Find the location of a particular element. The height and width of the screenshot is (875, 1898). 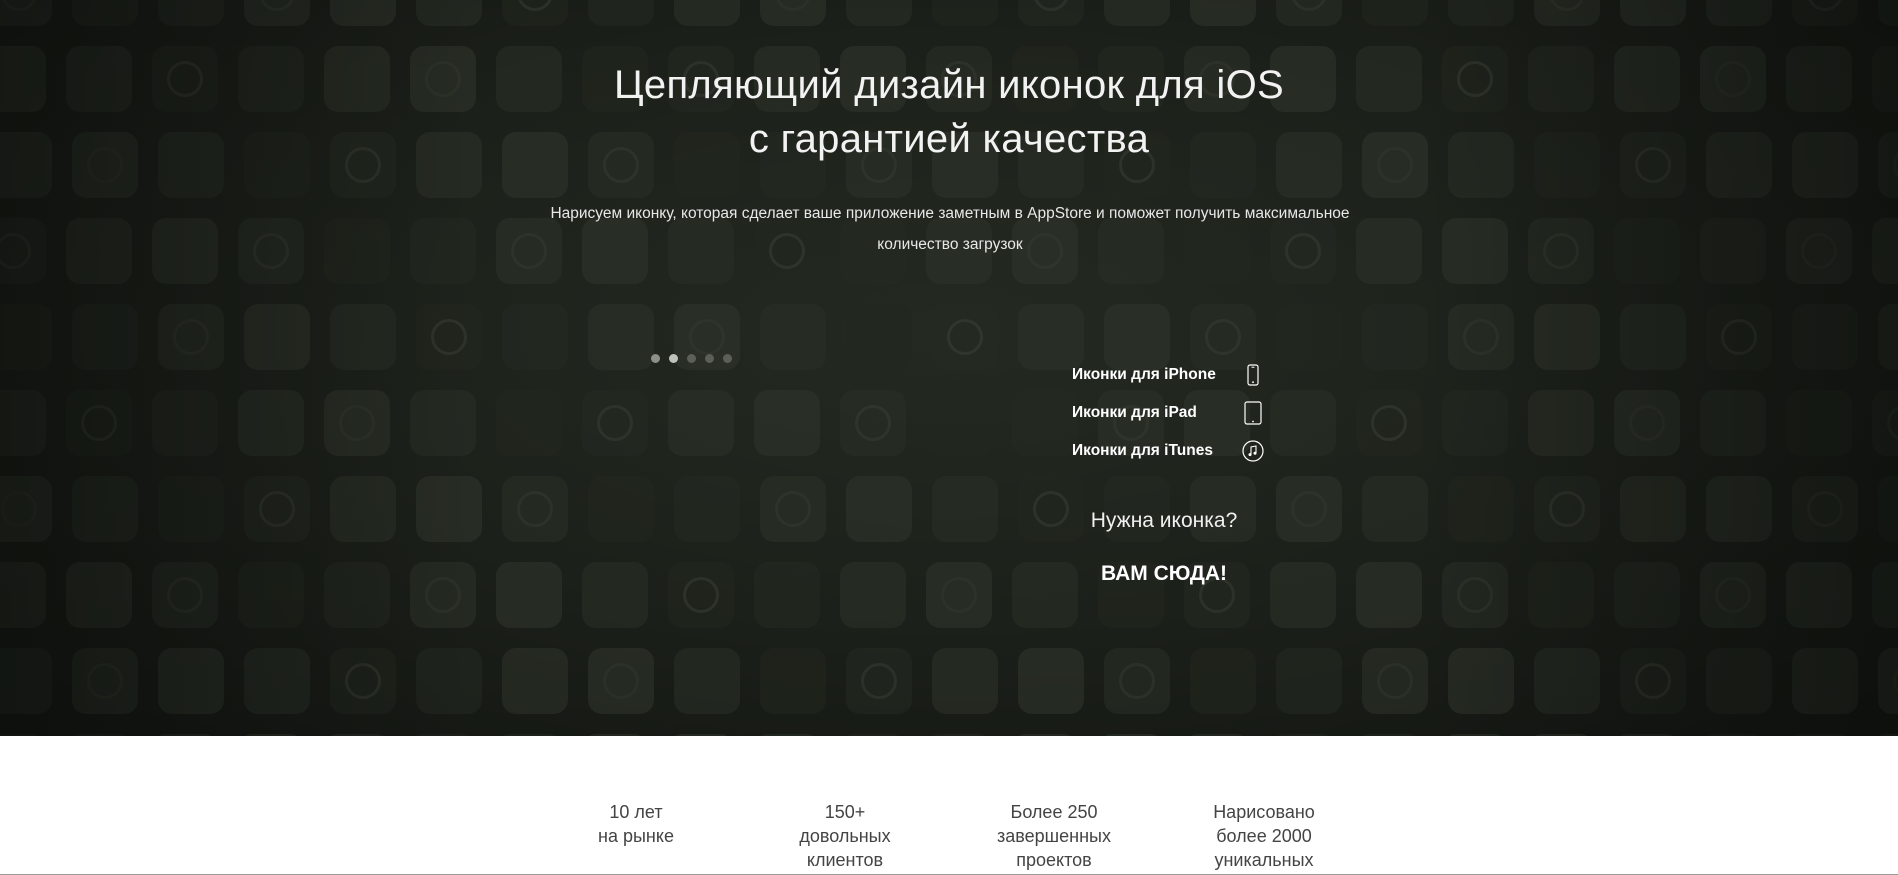

slider-dots is located at coordinates (691, 358).